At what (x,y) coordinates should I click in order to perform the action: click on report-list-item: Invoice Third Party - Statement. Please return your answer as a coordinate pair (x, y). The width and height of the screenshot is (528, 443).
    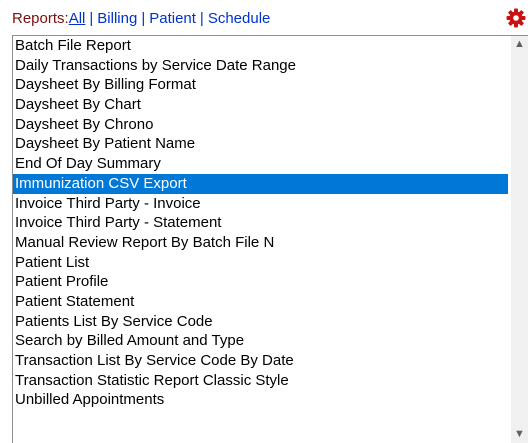
    Looking at the image, I should click on (260, 223).